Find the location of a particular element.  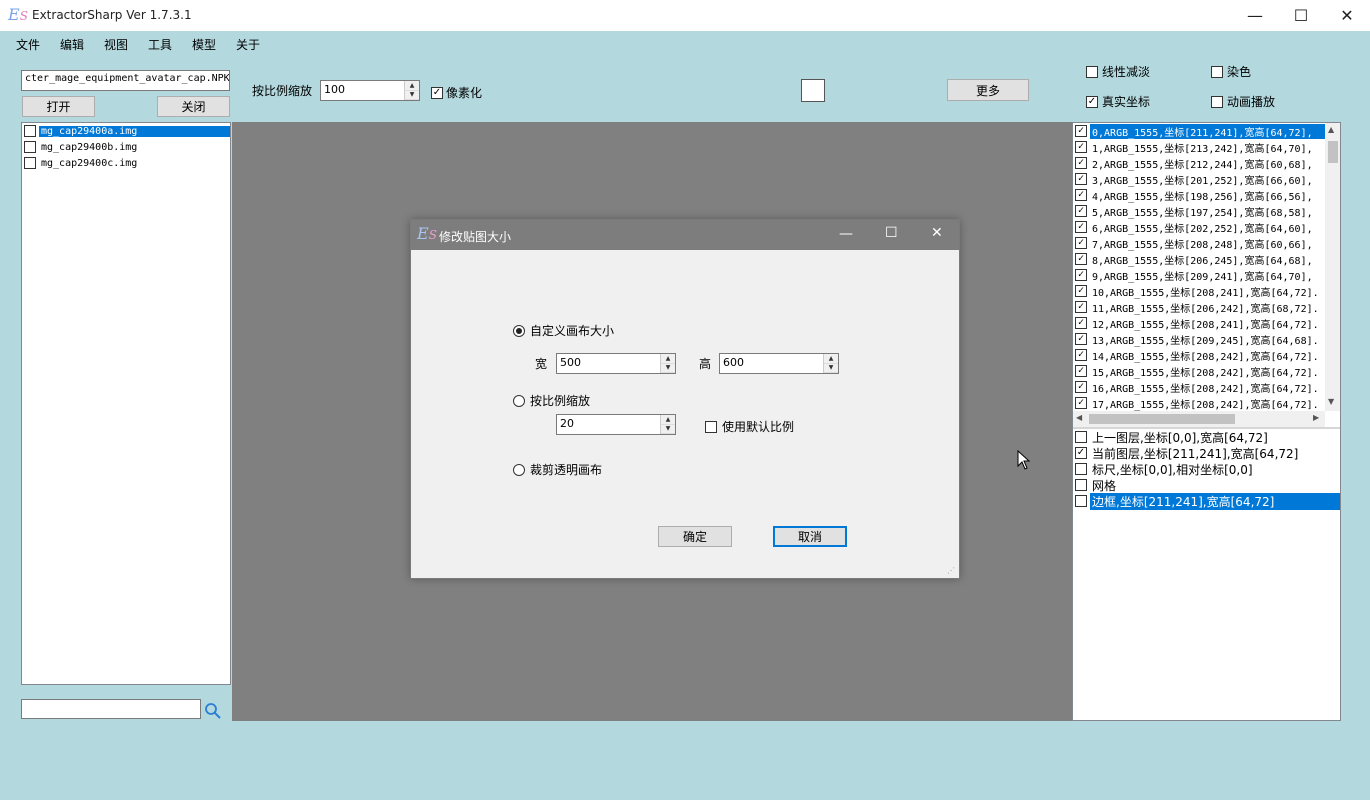

list-item: ✓ 11,ARGB_1555,坐标[206,242],宽高[68,72]. is located at coordinates (1199, 307).